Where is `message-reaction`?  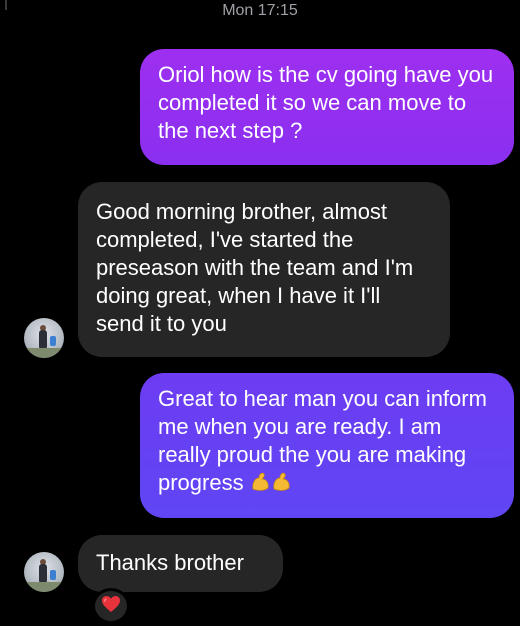 message-reaction is located at coordinates (111, 606).